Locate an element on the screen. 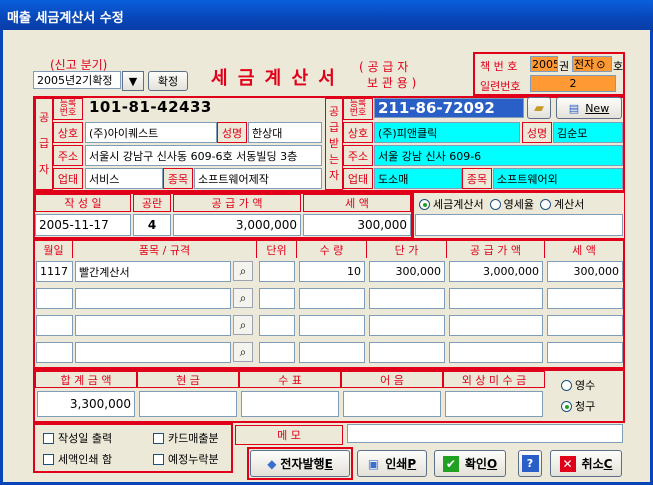 The image size is (653, 485). row2-unit is located at coordinates (277, 298).